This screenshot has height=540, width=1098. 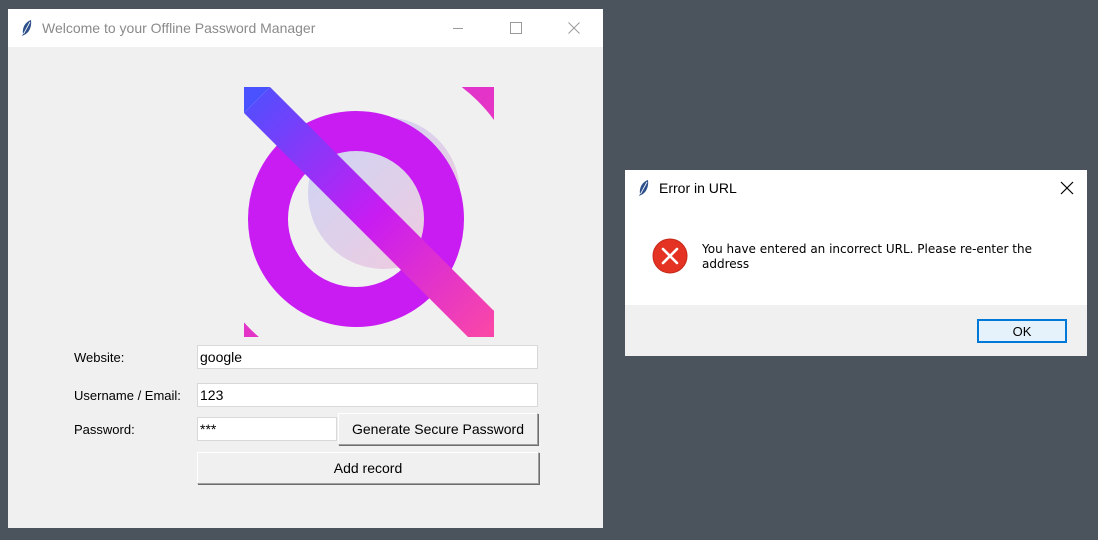 What do you see at coordinates (670, 256) in the screenshot?
I see `error-icon` at bounding box center [670, 256].